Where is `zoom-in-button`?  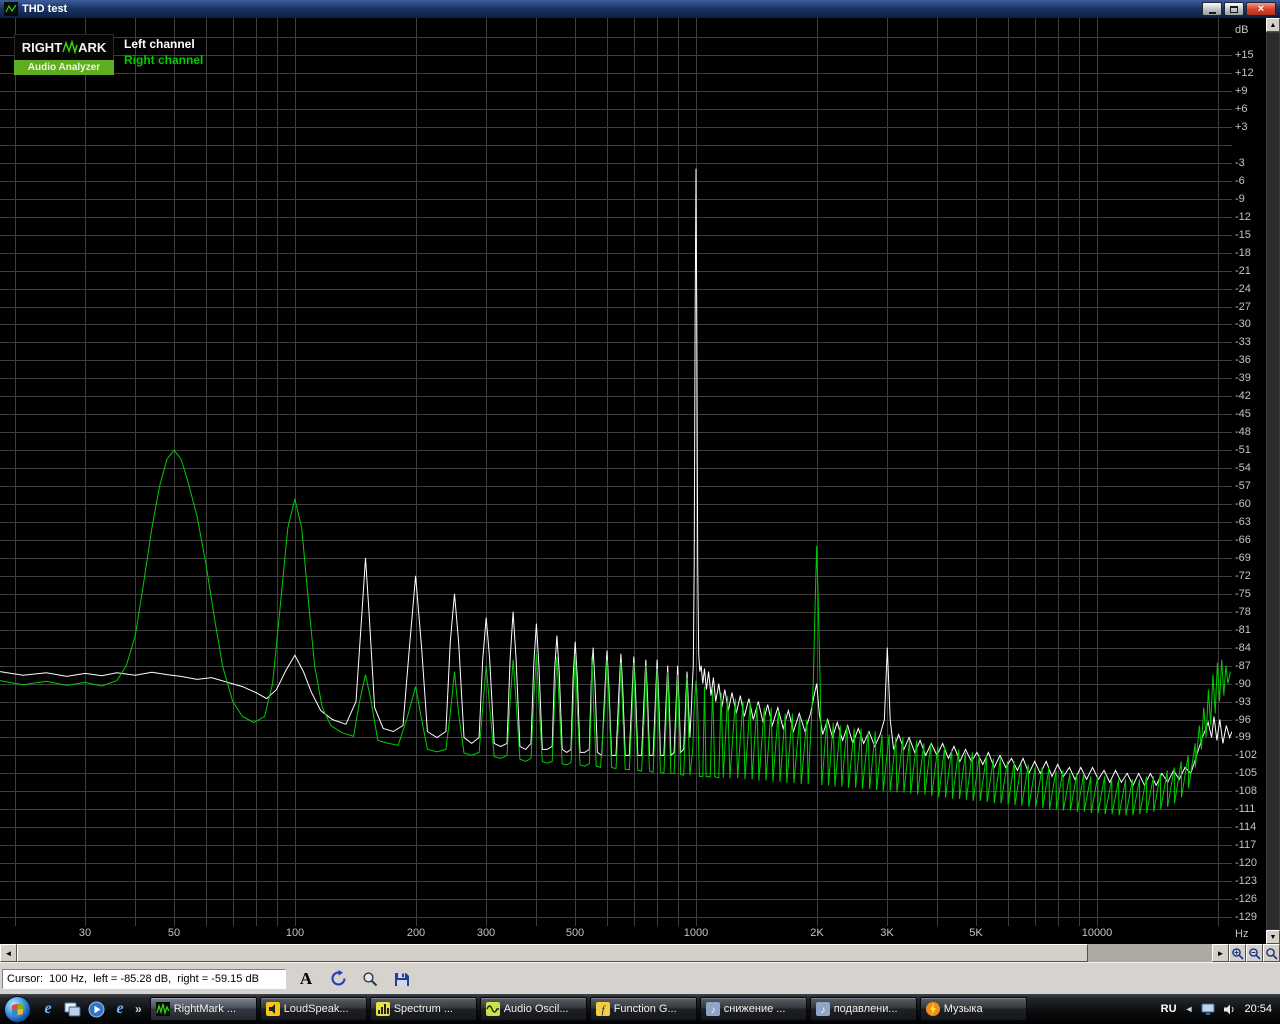
zoom-in-button is located at coordinates (1237, 953).